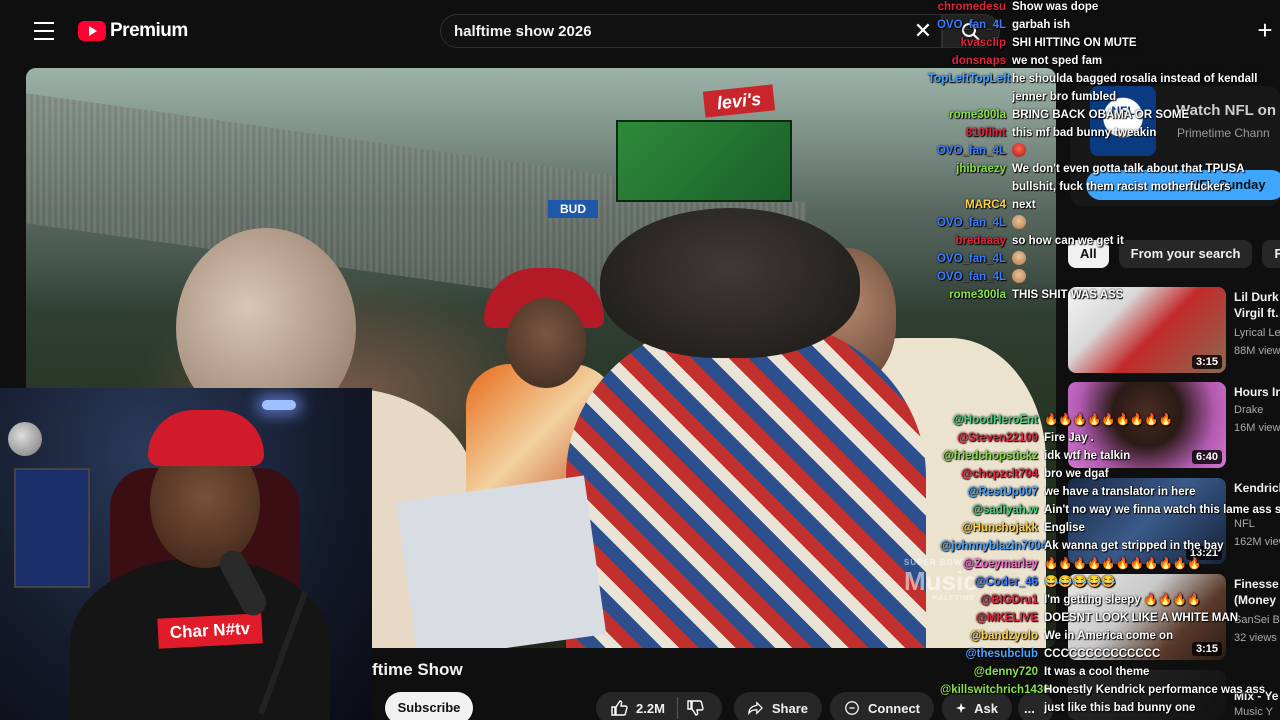  Describe the element at coordinates (992, 654) in the screenshot. I see `chat-username: @thesubclub` at that location.